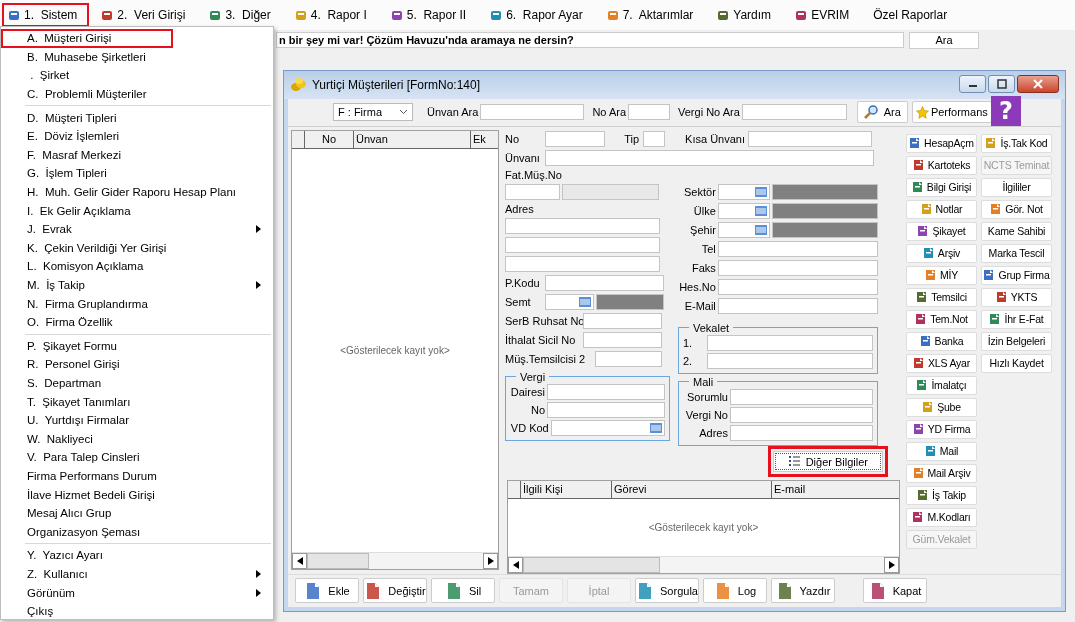 The image size is (1075, 622). What do you see at coordinates (87, 38) in the screenshot?
I see `menu-item: A. Müşteri Girişi` at bounding box center [87, 38].